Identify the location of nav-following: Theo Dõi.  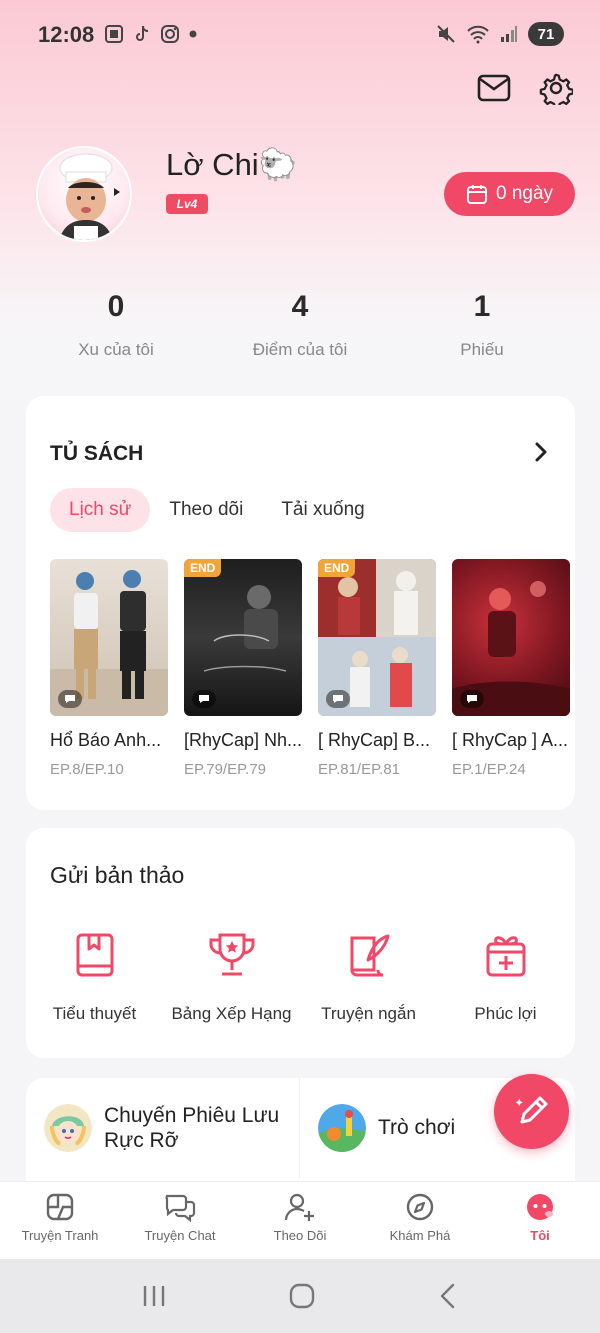
(300, 1220).